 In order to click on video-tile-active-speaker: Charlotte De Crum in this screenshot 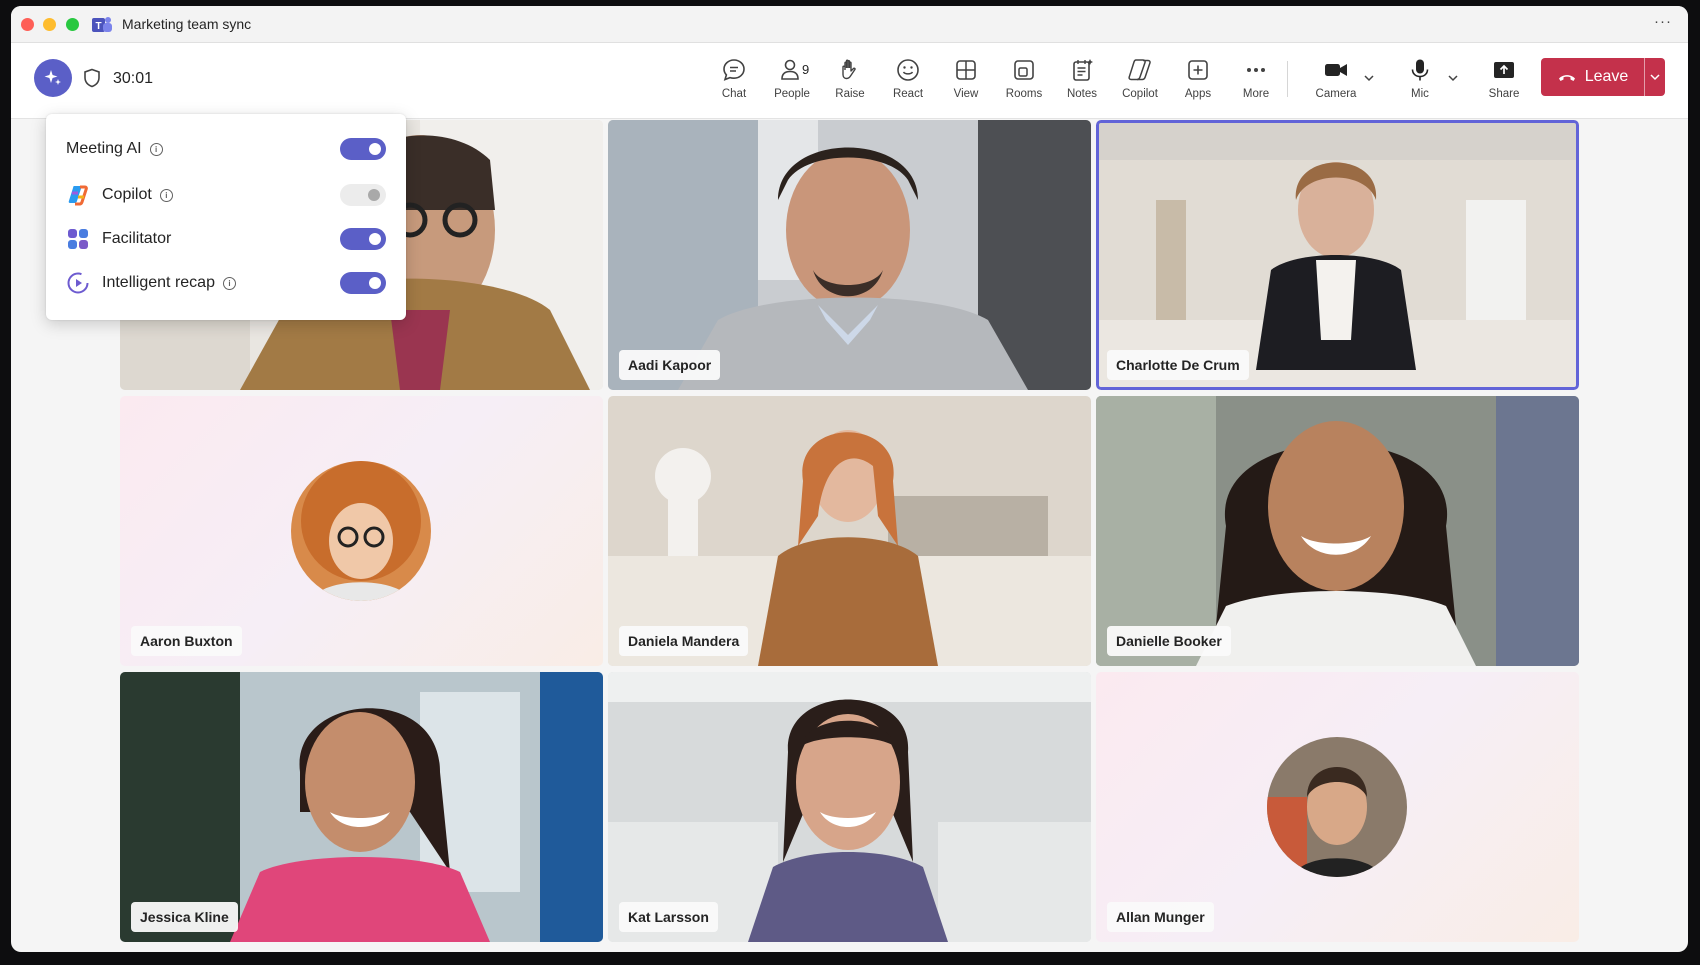, I will do `click(1337, 255)`.